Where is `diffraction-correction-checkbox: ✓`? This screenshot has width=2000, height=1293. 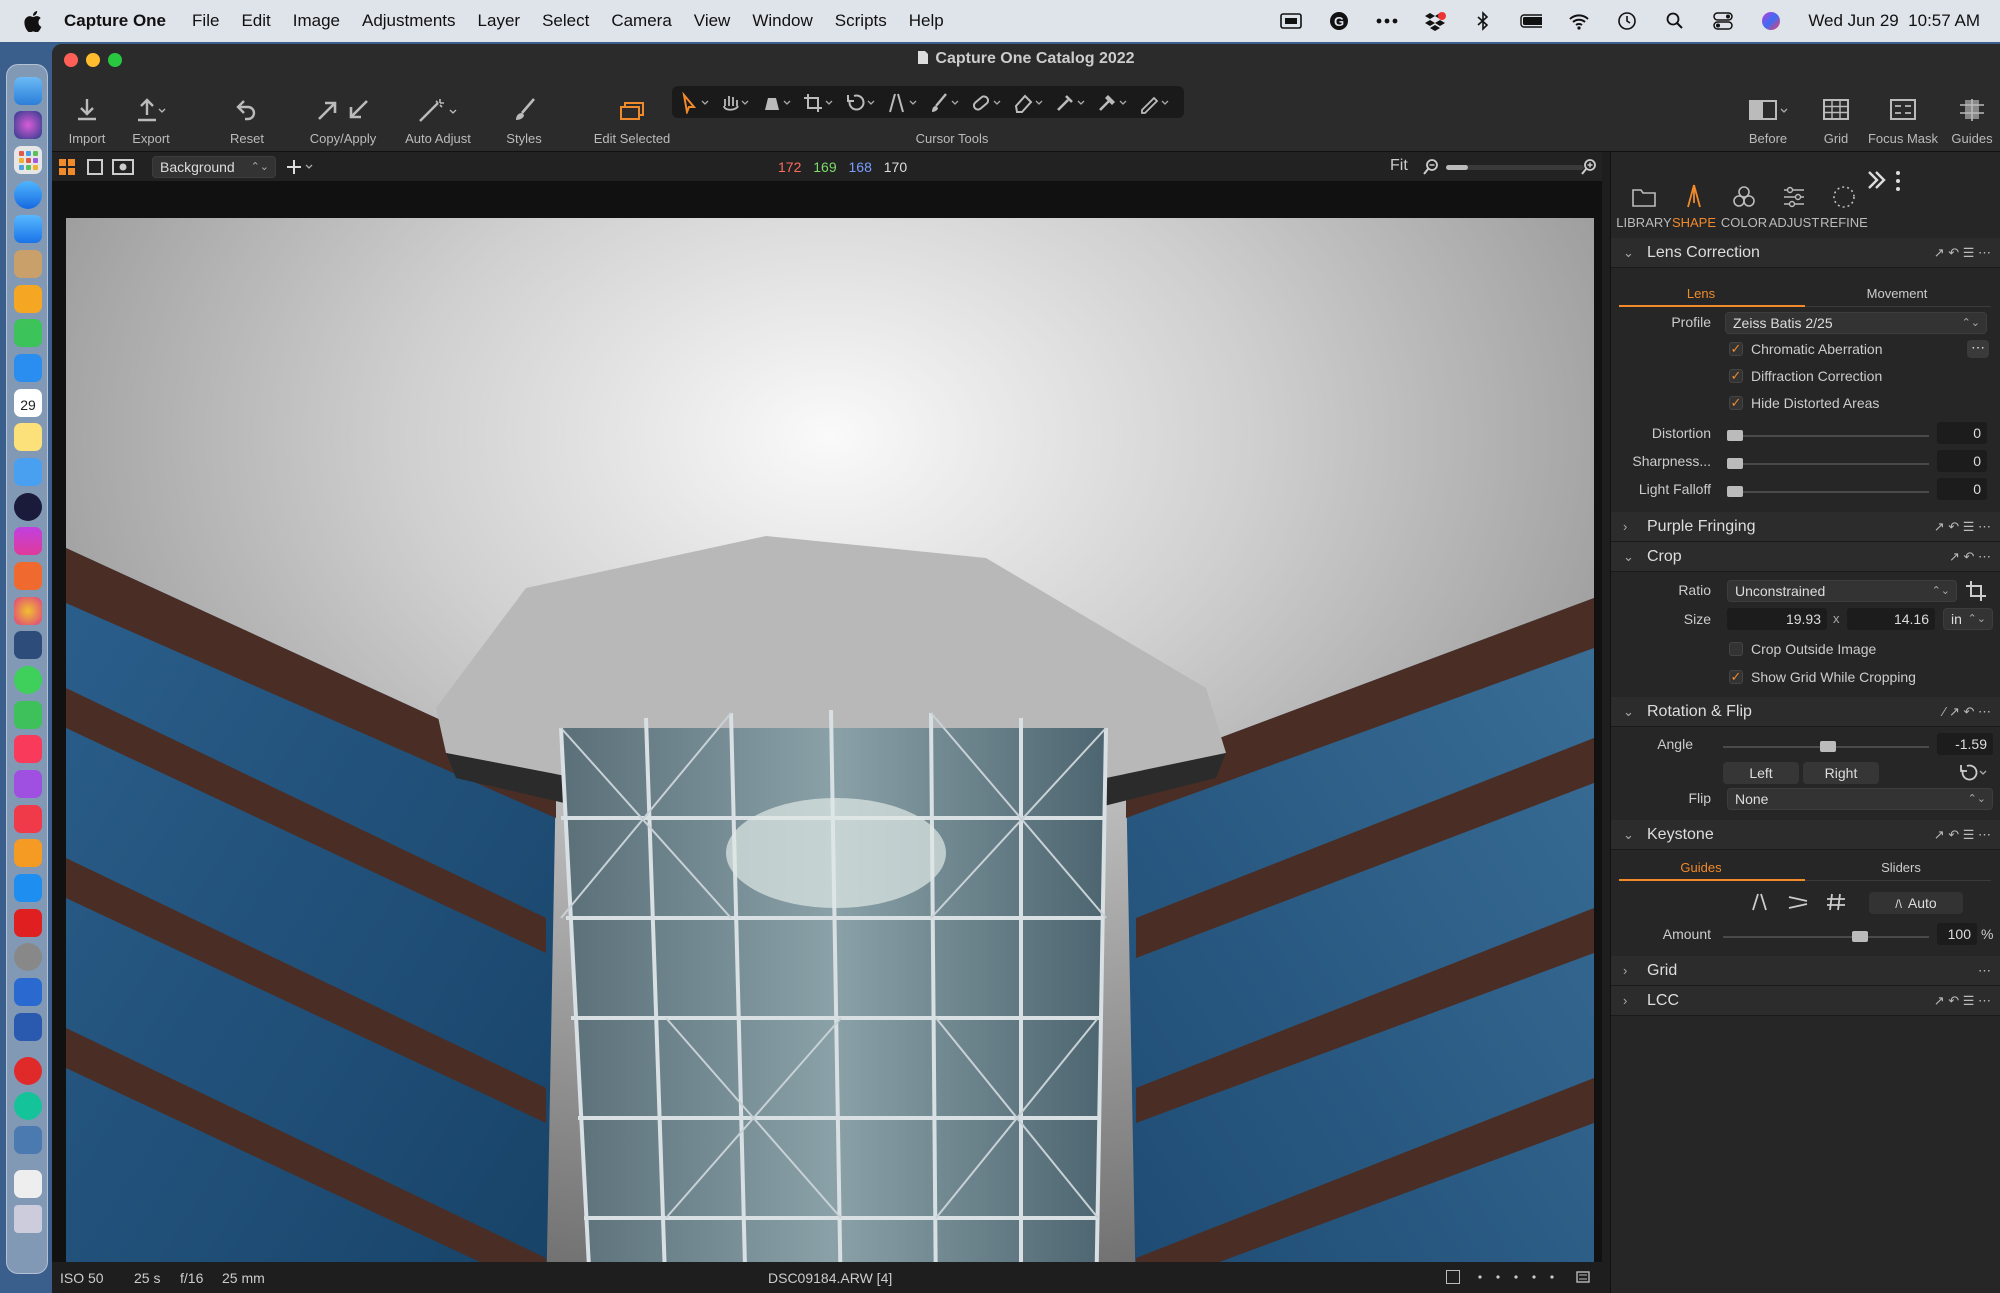 diffraction-correction-checkbox: ✓ is located at coordinates (1736, 376).